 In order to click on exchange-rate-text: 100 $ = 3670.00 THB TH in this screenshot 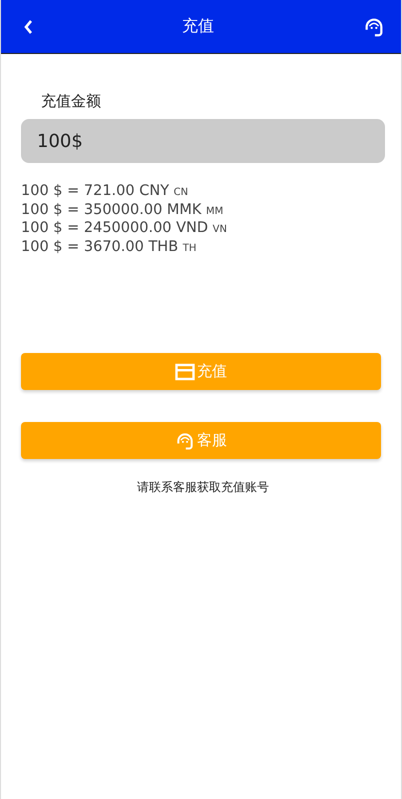, I will do `click(109, 247)`.